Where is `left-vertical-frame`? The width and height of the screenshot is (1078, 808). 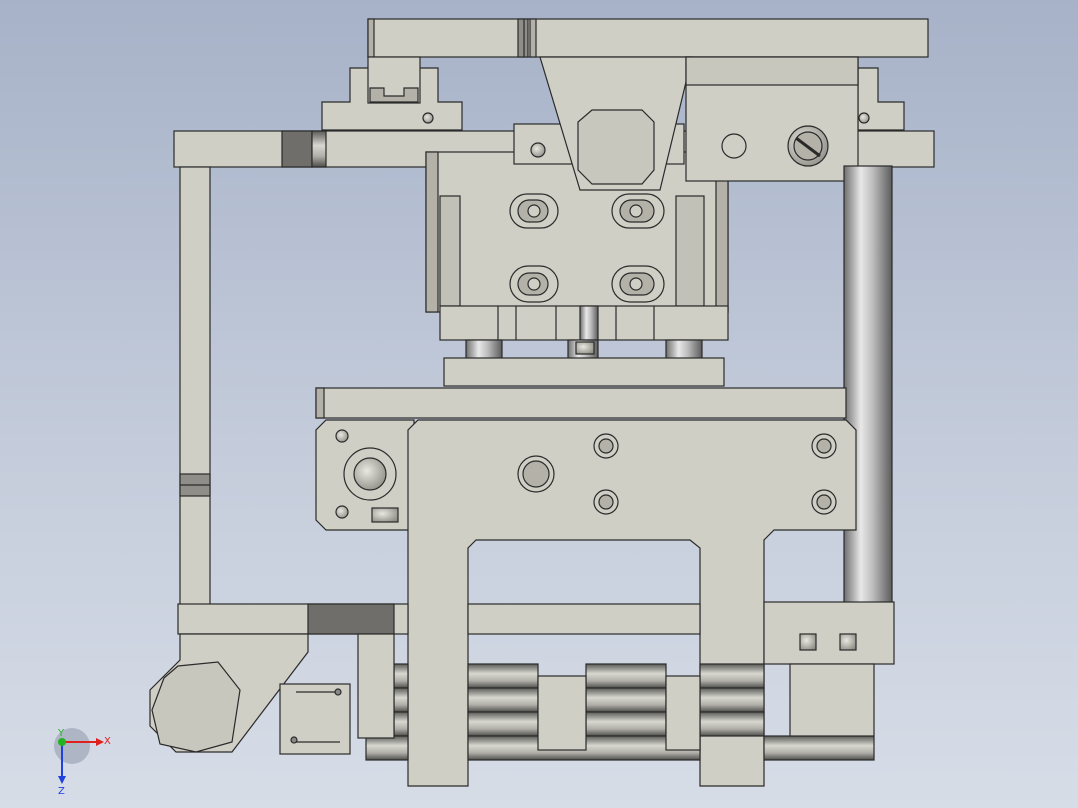
left-vertical-frame is located at coordinates (195, 387).